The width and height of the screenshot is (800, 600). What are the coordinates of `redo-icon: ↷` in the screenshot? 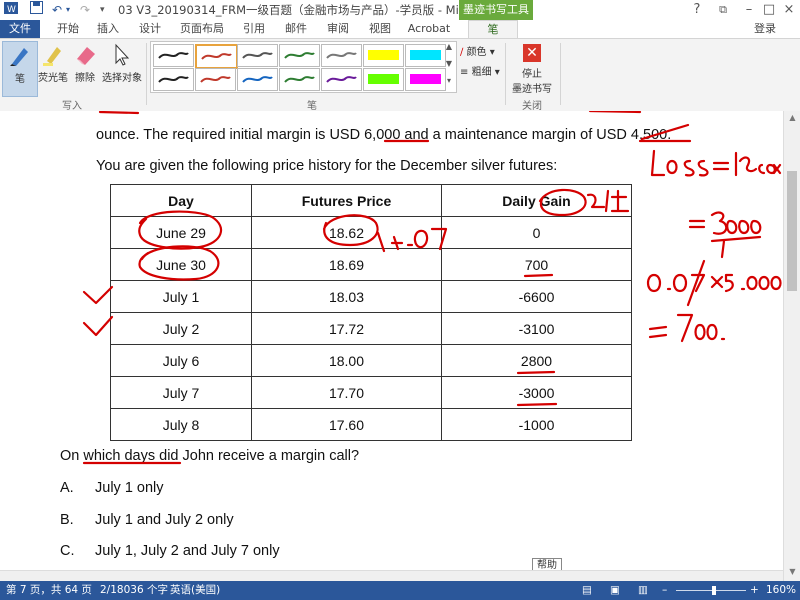 It's located at (85, 10).